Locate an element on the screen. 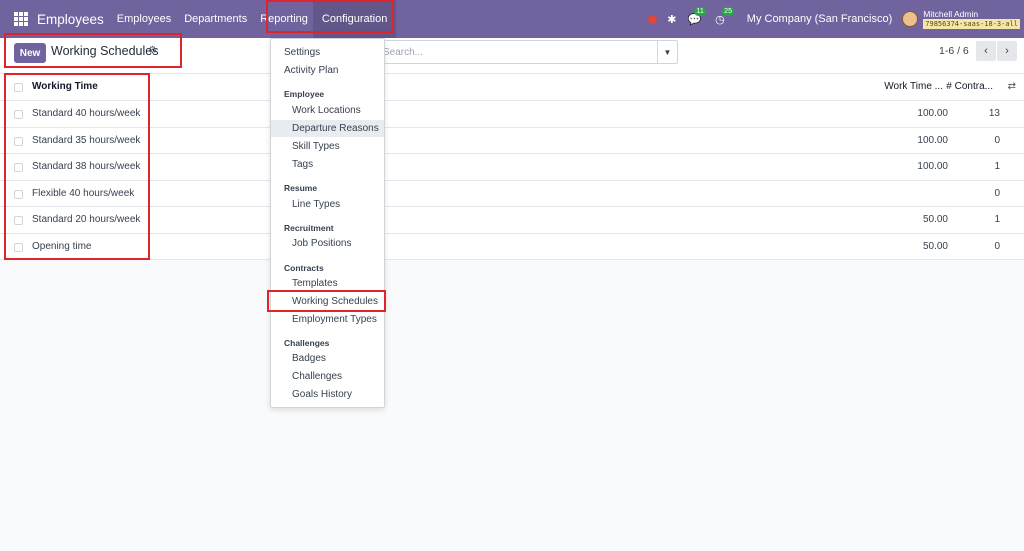 Image resolution: width=1024 pixels, height=551 pixels. user-menu: Mitchell Admin 79856374-saas-18-3-all is located at coordinates (971, 19).